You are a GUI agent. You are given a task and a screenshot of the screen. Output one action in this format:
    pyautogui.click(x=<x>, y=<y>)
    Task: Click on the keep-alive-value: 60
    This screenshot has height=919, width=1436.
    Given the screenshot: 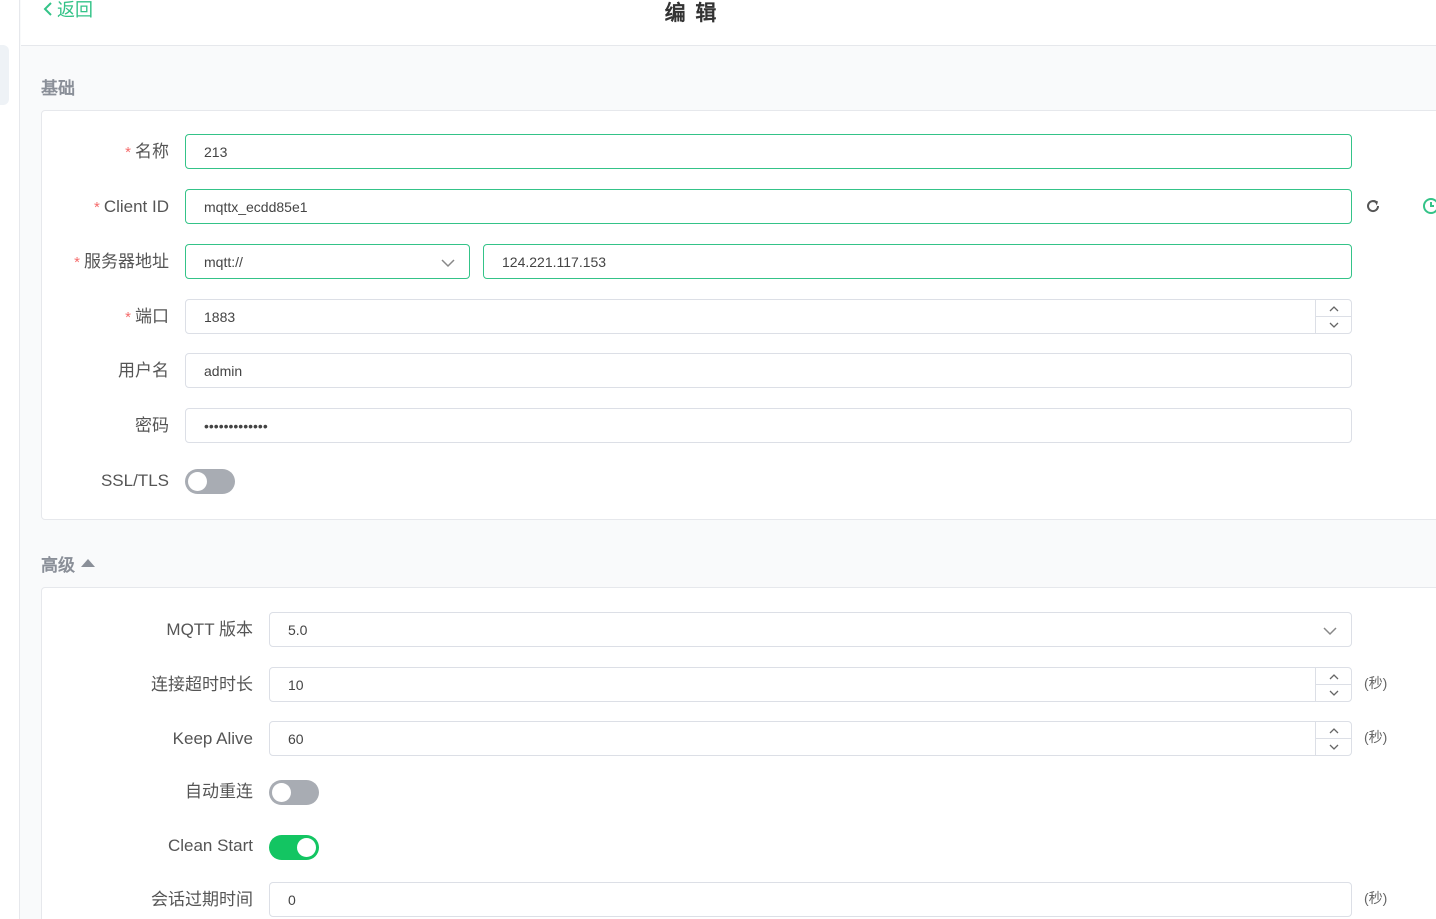 What is the action you would take?
    pyautogui.click(x=296, y=738)
    